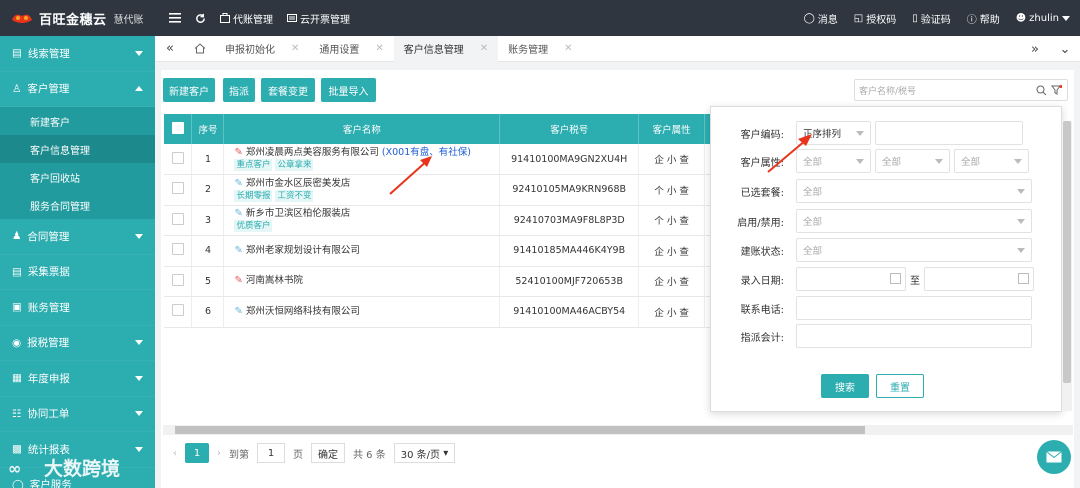 The width and height of the screenshot is (1080, 488). What do you see at coordinates (1041, 90) in the screenshot?
I see `search-icon` at bounding box center [1041, 90].